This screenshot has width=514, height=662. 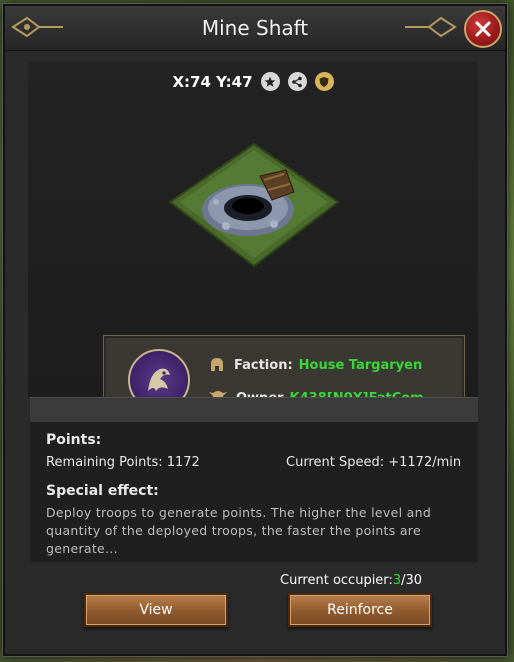 I want to click on star-icon, so click(x=270, y=81).